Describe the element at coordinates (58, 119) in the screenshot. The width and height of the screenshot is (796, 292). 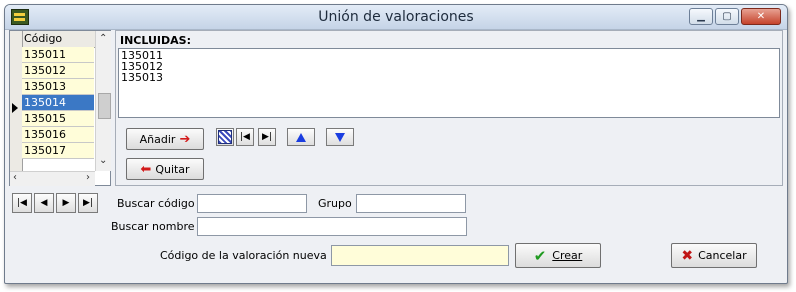
I see `grid-row: 135015` at that location.